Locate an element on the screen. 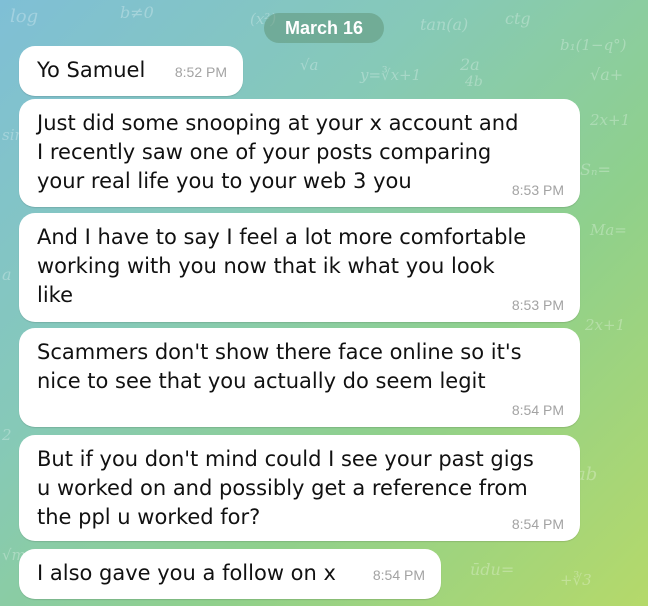 Image resolution: width=648 pixels, height=606 pixels. svg-text: +∛3 is located at coordinates (576, 580).